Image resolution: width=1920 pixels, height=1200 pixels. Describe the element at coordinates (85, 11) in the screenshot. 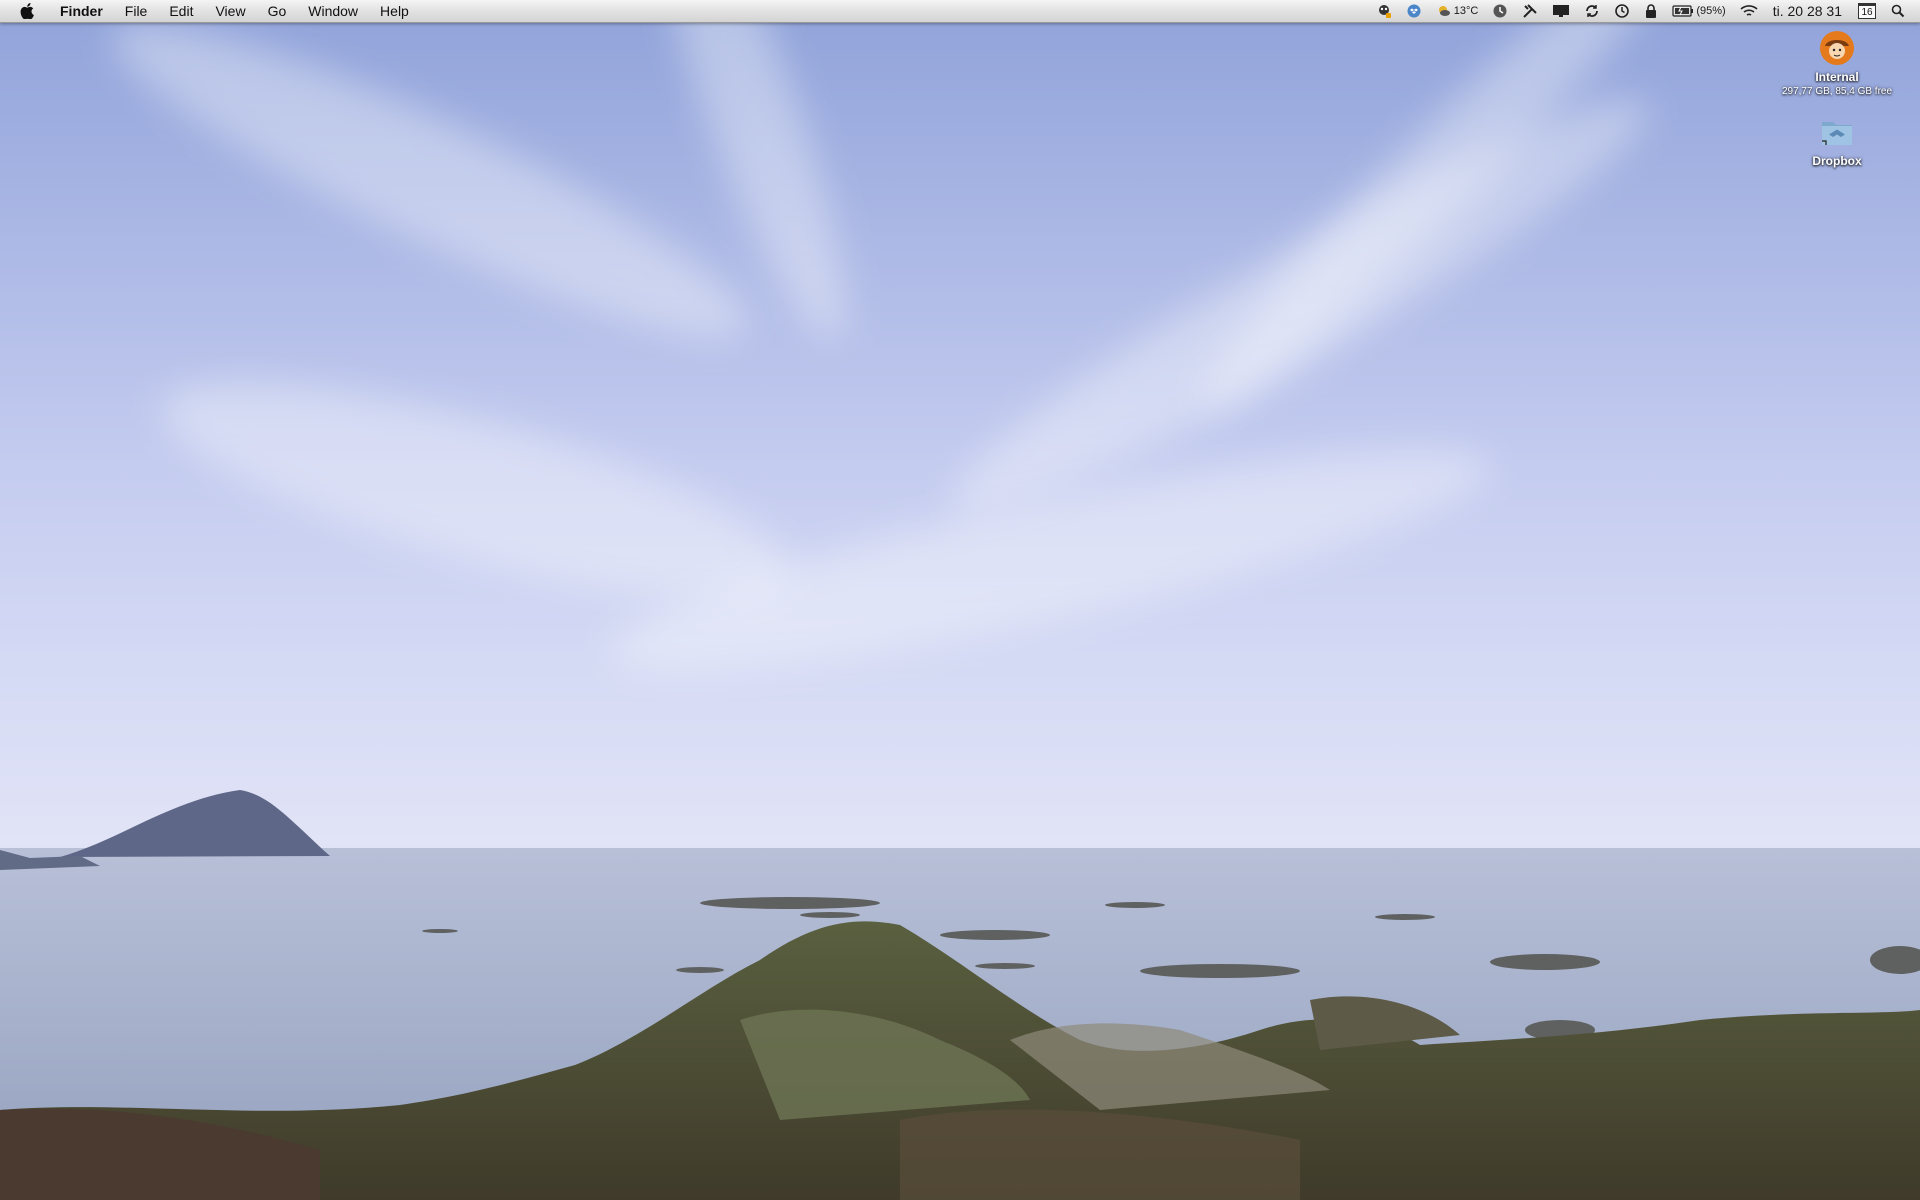

I see `menu-app-finder: Finder` at that location.